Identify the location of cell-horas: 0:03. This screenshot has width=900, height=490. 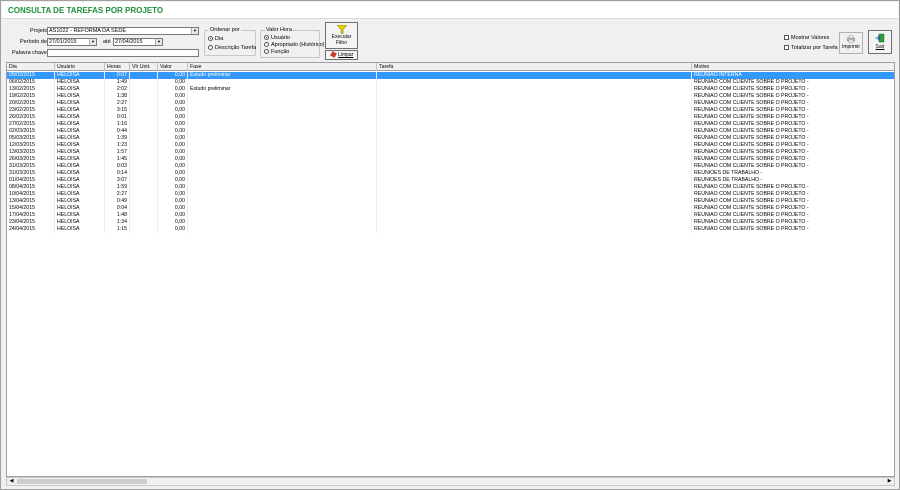
(117, 166).